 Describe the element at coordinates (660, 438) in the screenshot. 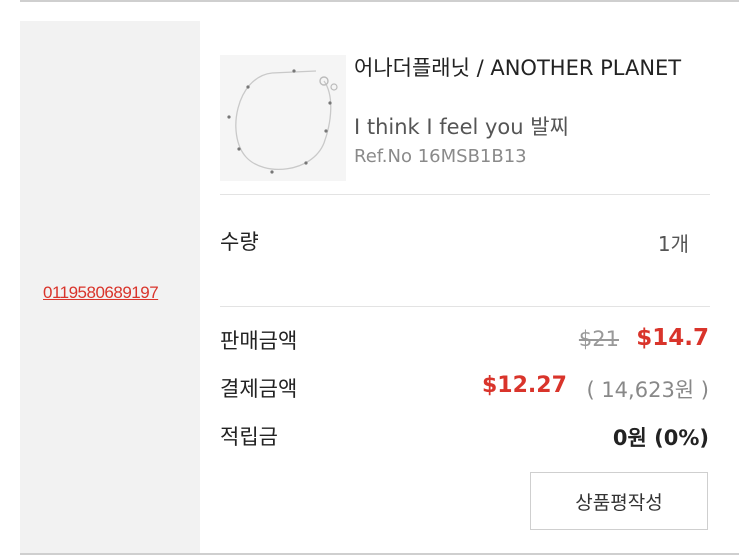

I see `points-value: 0원 (0%)` at that location.